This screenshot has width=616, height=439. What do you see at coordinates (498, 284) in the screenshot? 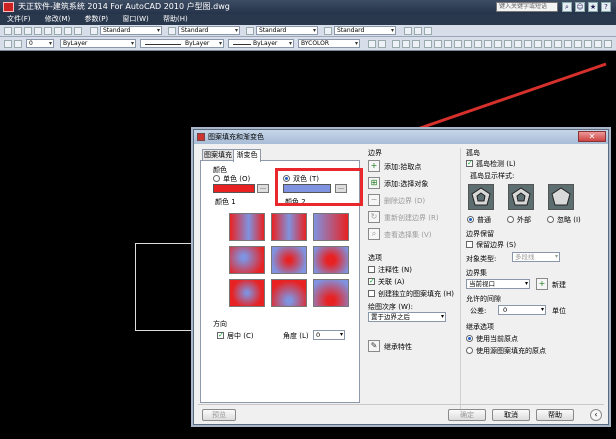
I see `boundary-set-select: 当前视口` at bounding box center [498, 284].